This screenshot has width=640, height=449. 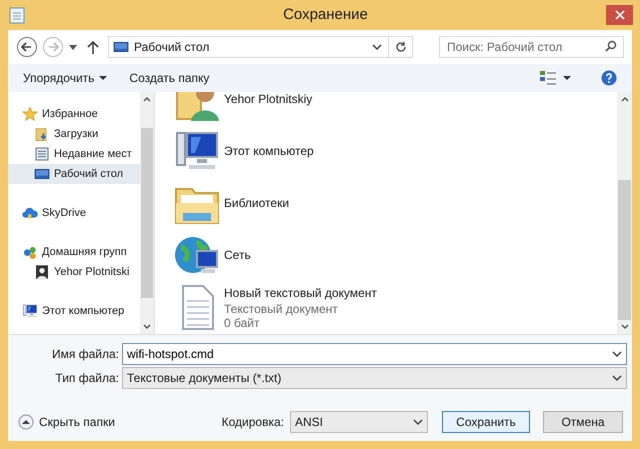 I want to click on sidebar-item: SkyDrive, so click(x=74, y=213).